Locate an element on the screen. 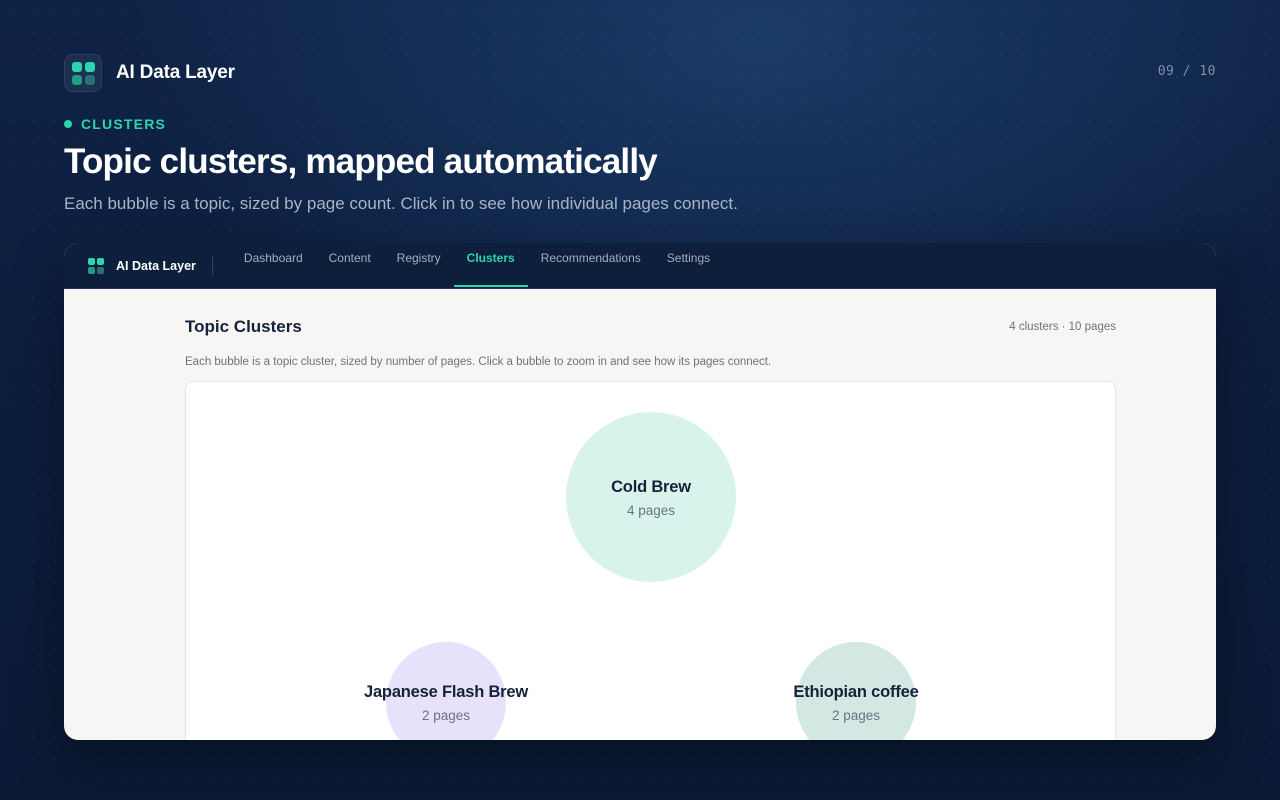  nav-item-clusters: Clusters is located at coordinates (490, 265).